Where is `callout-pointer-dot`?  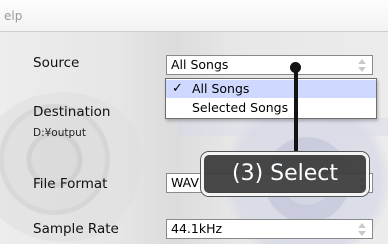 callout-pointer-dot is located at coordinates (295, 67).